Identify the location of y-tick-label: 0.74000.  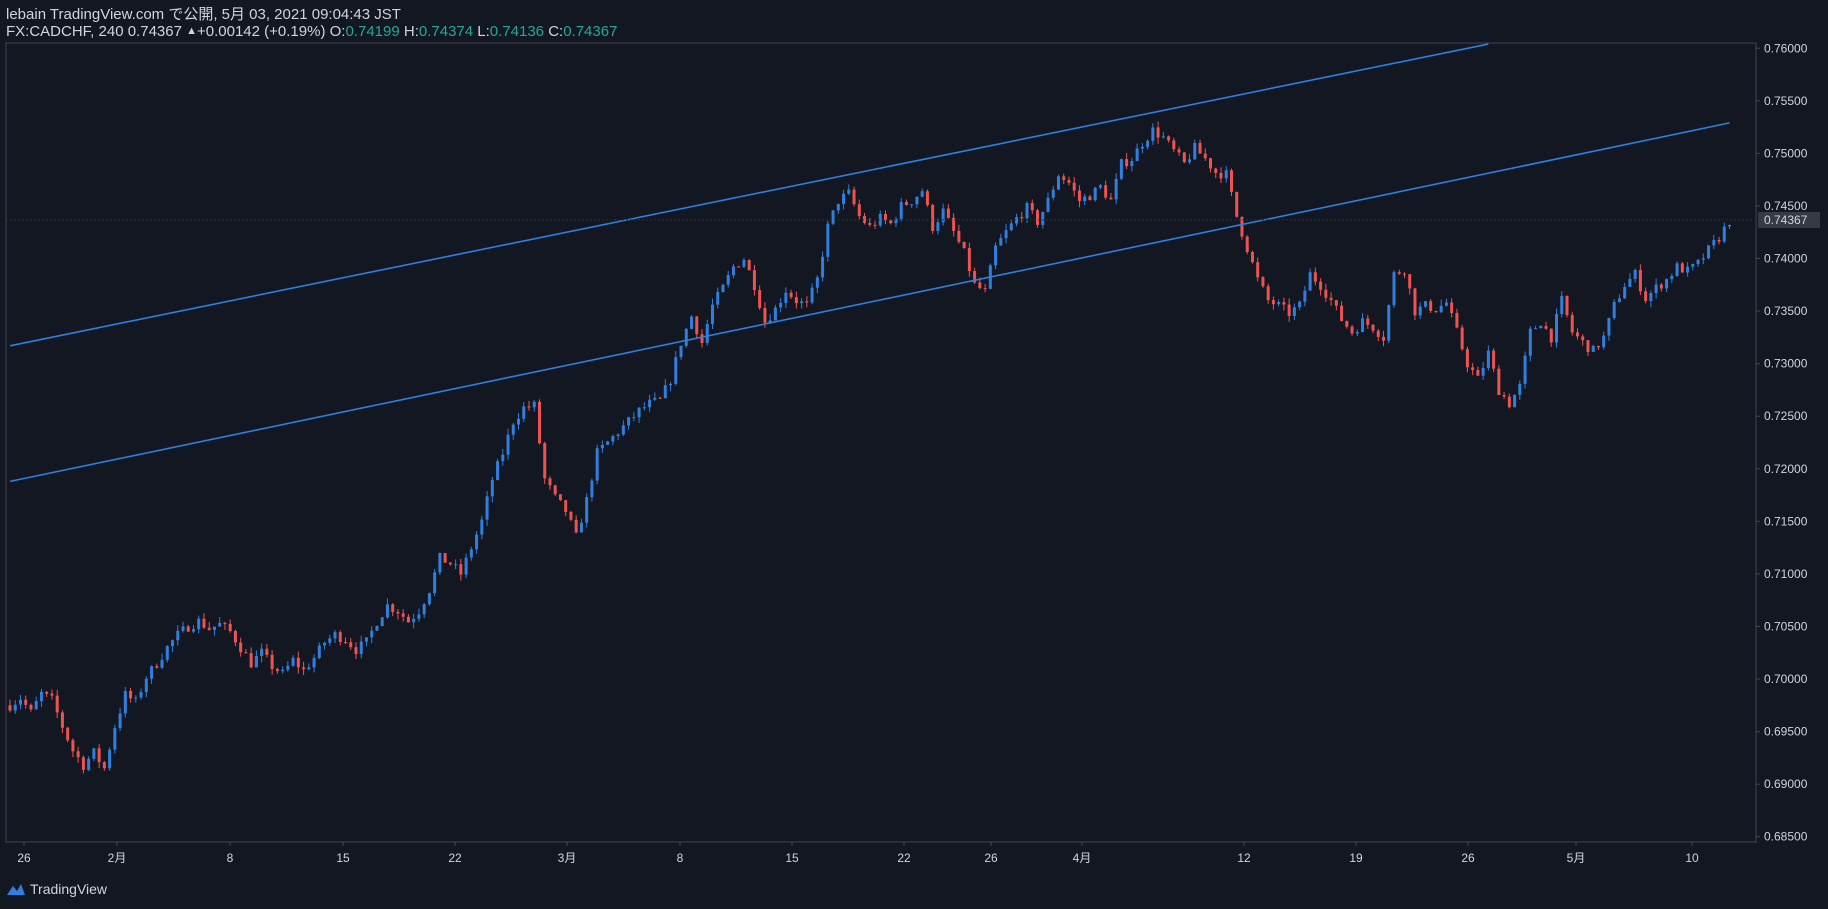
(1786, 259).